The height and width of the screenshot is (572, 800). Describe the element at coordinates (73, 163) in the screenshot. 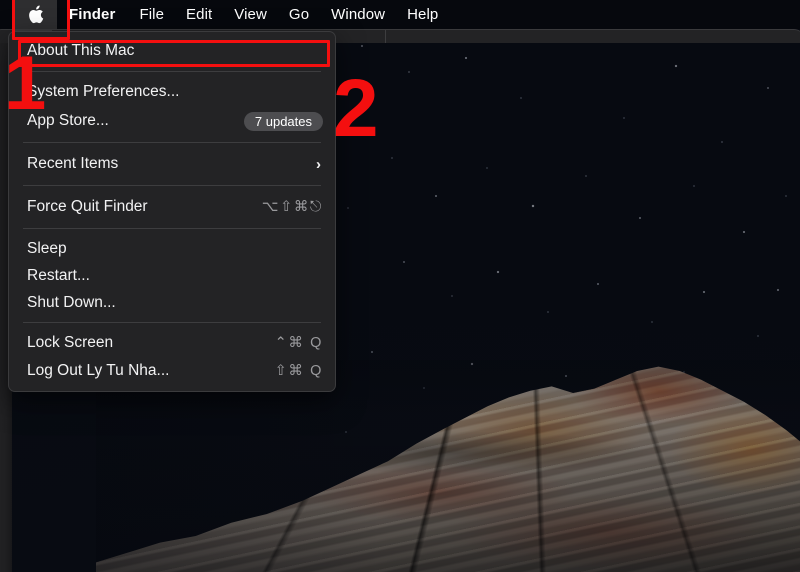

I see `menu-item-label: Recent Items` at that location.